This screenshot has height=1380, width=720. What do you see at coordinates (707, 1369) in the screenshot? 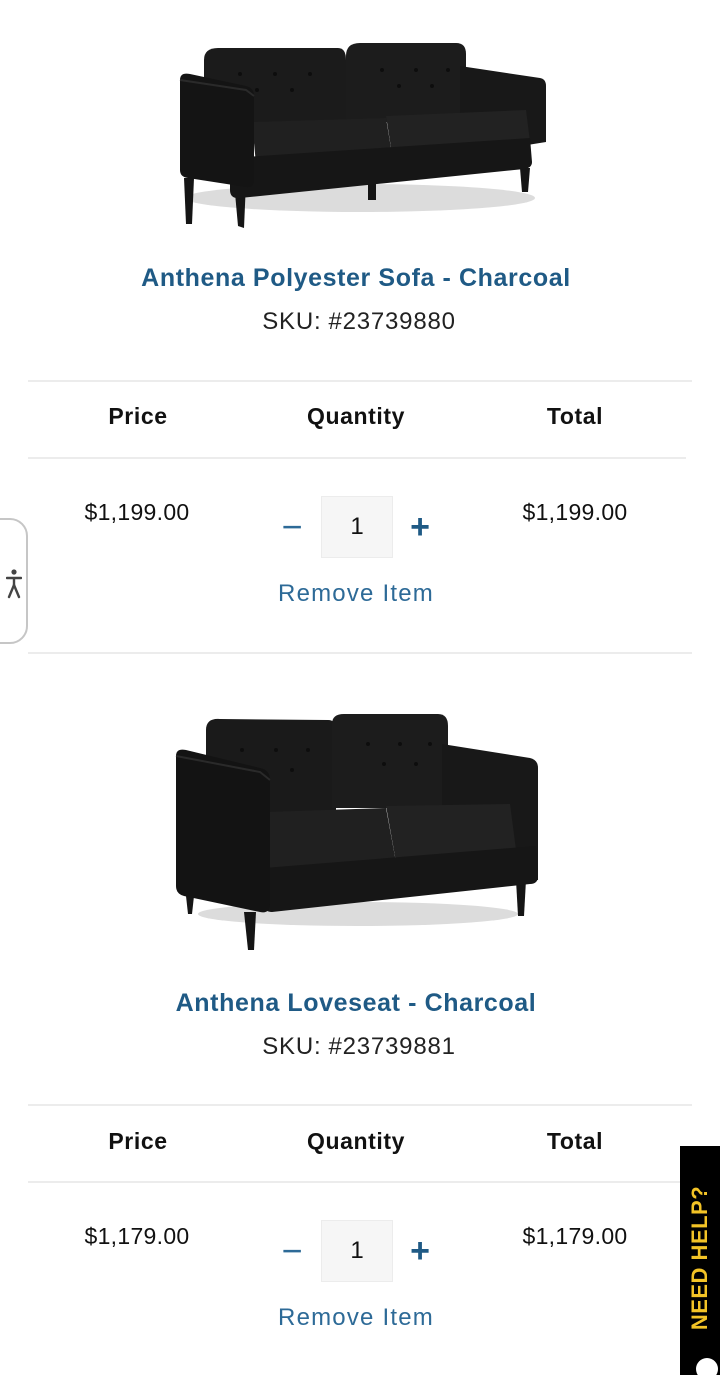
I see `chat-icon` at bounding box center [707, 1369].